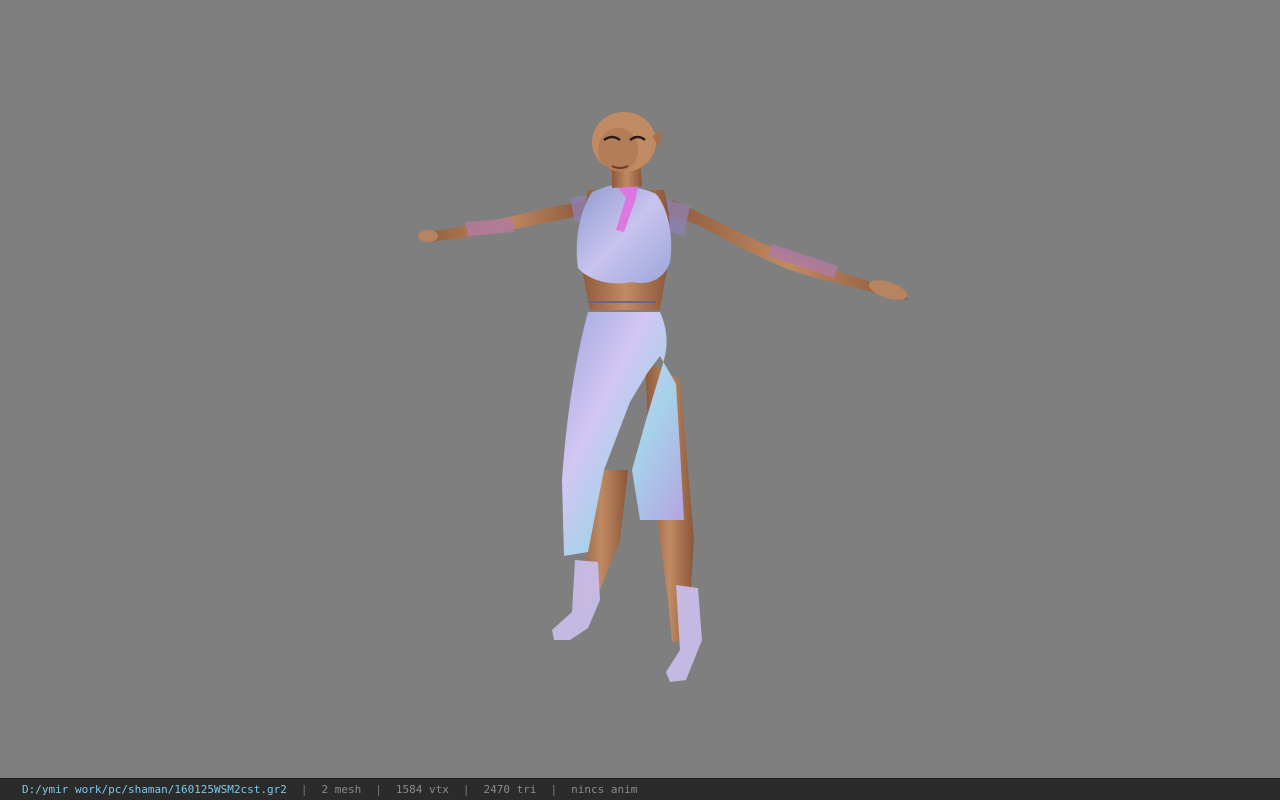 The image size is (1280, 800). I want to click on file-path-label: D:/ymir work/pc/shaman/160125WSM2cst.gr2, so click(154, 789).